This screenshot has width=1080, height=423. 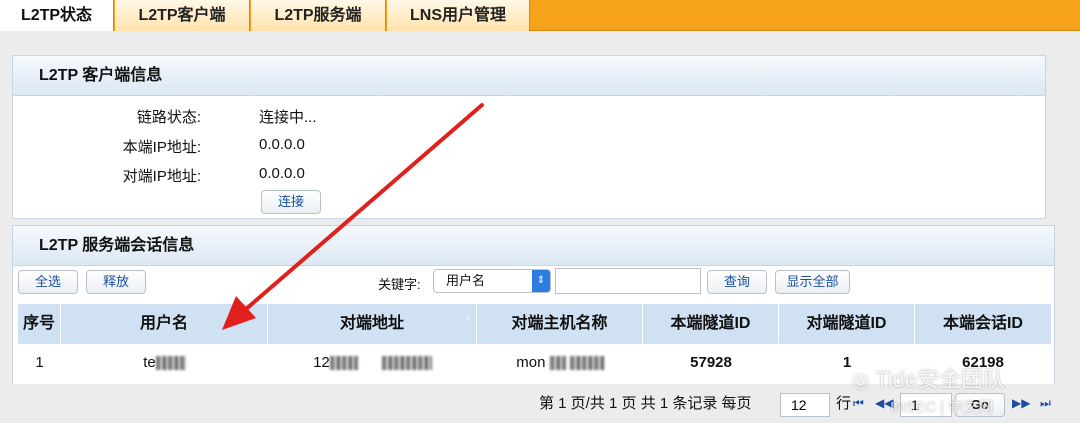 What do you see at coordinates (942, 407) in the screenshot?
I see `watermark-sub: INSEC | 中文网` at bounding box center [942, 407].